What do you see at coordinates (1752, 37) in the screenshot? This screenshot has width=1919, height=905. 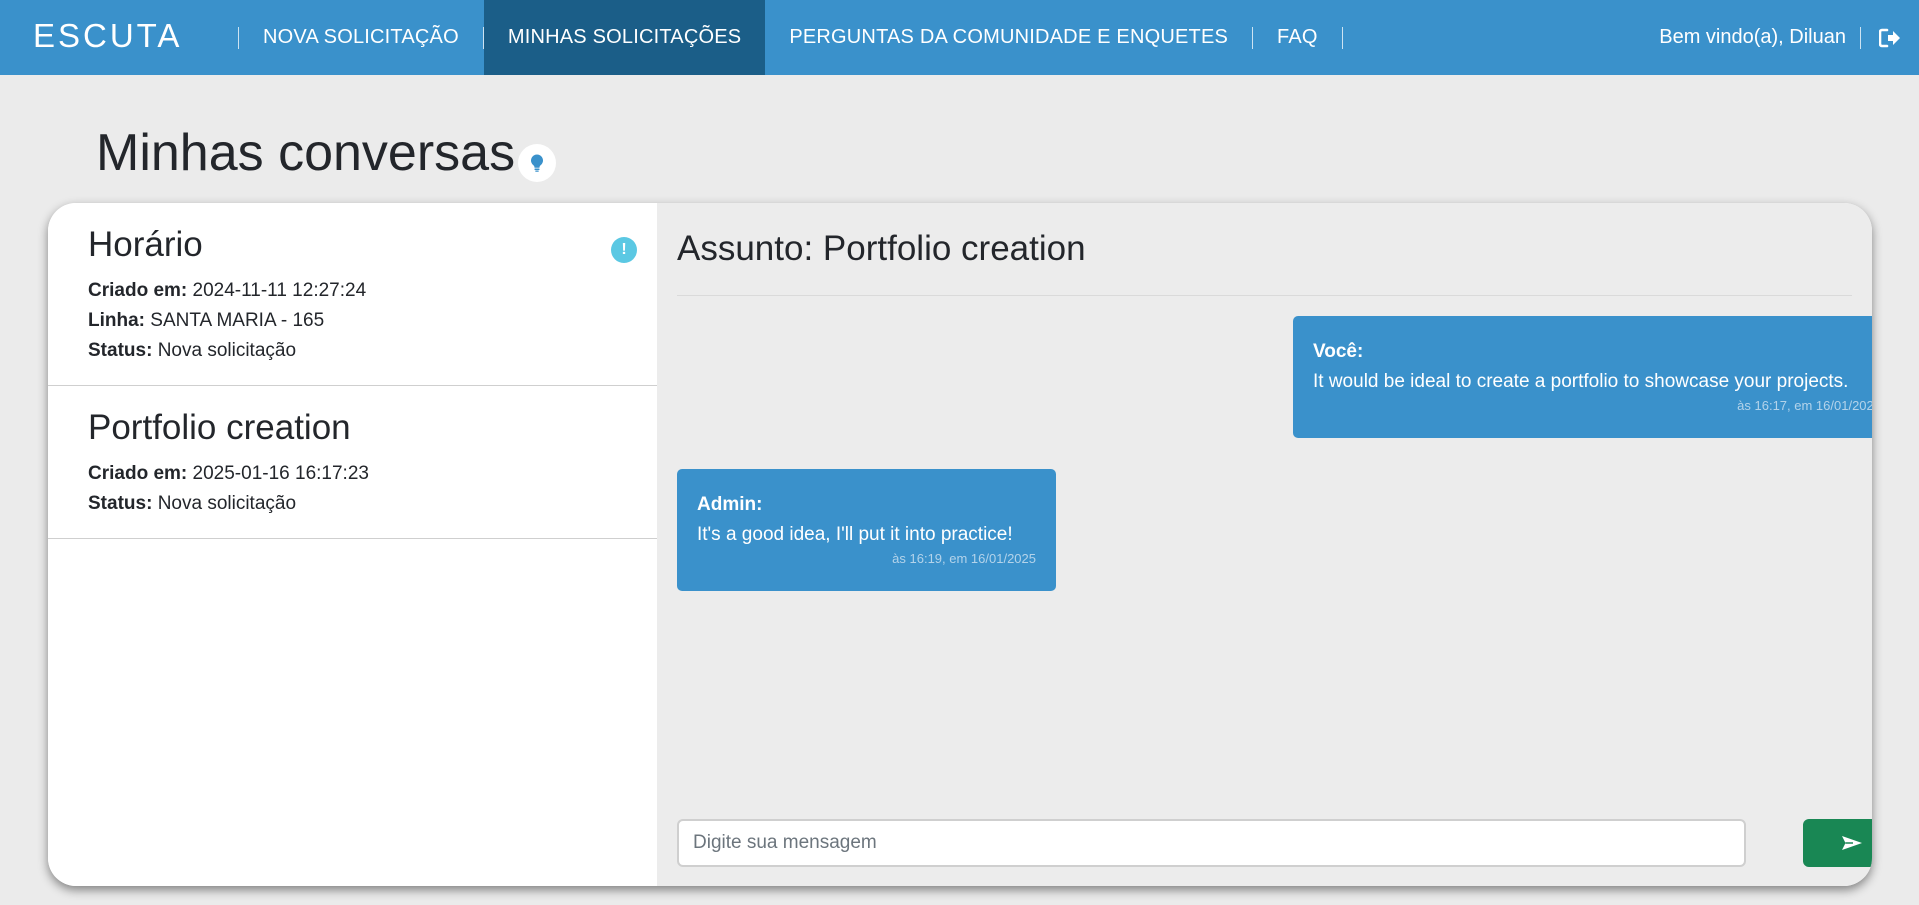 I see `welcome-text: Bem vindo(a), Diluan` at bounding box center [1752, 37].